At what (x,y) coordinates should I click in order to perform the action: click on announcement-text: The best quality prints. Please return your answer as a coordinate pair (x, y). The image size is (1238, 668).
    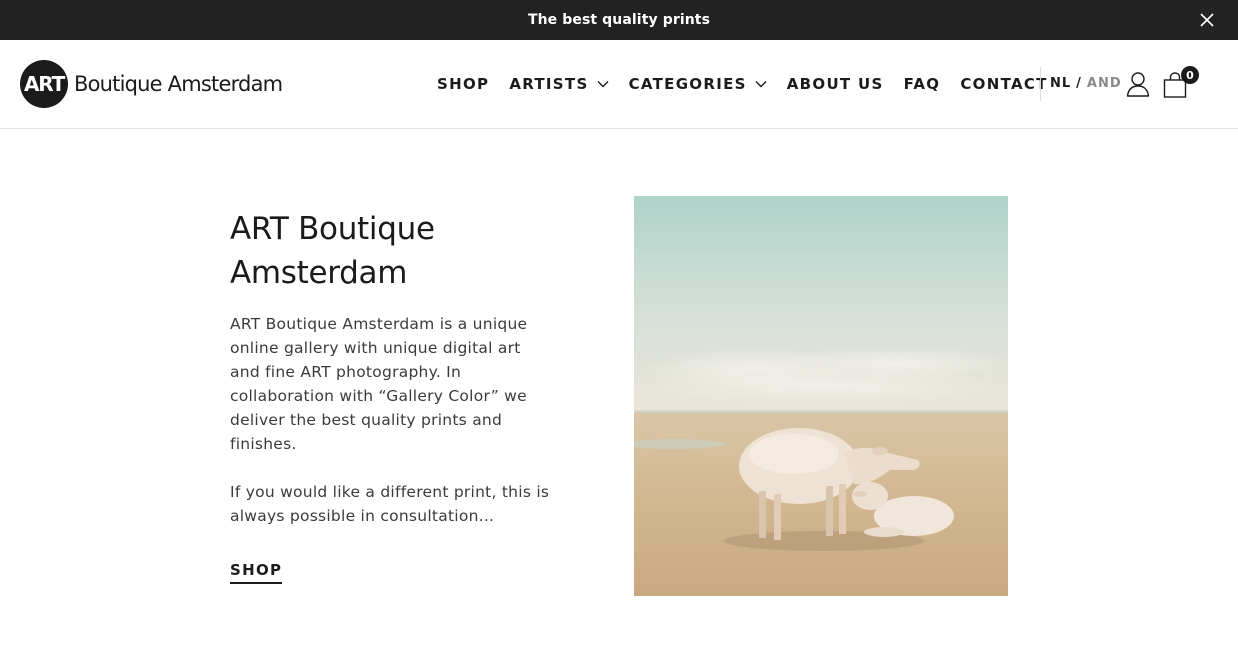
    Looking at the image, I should click on (619, 20).